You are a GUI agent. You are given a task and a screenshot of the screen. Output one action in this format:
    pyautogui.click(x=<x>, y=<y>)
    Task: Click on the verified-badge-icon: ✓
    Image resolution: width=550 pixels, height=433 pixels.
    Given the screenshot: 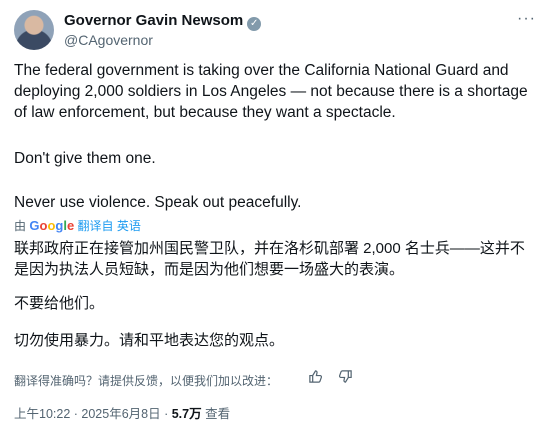 What is the action you would take?
    pyautogui.click(x=254, y=24)
    